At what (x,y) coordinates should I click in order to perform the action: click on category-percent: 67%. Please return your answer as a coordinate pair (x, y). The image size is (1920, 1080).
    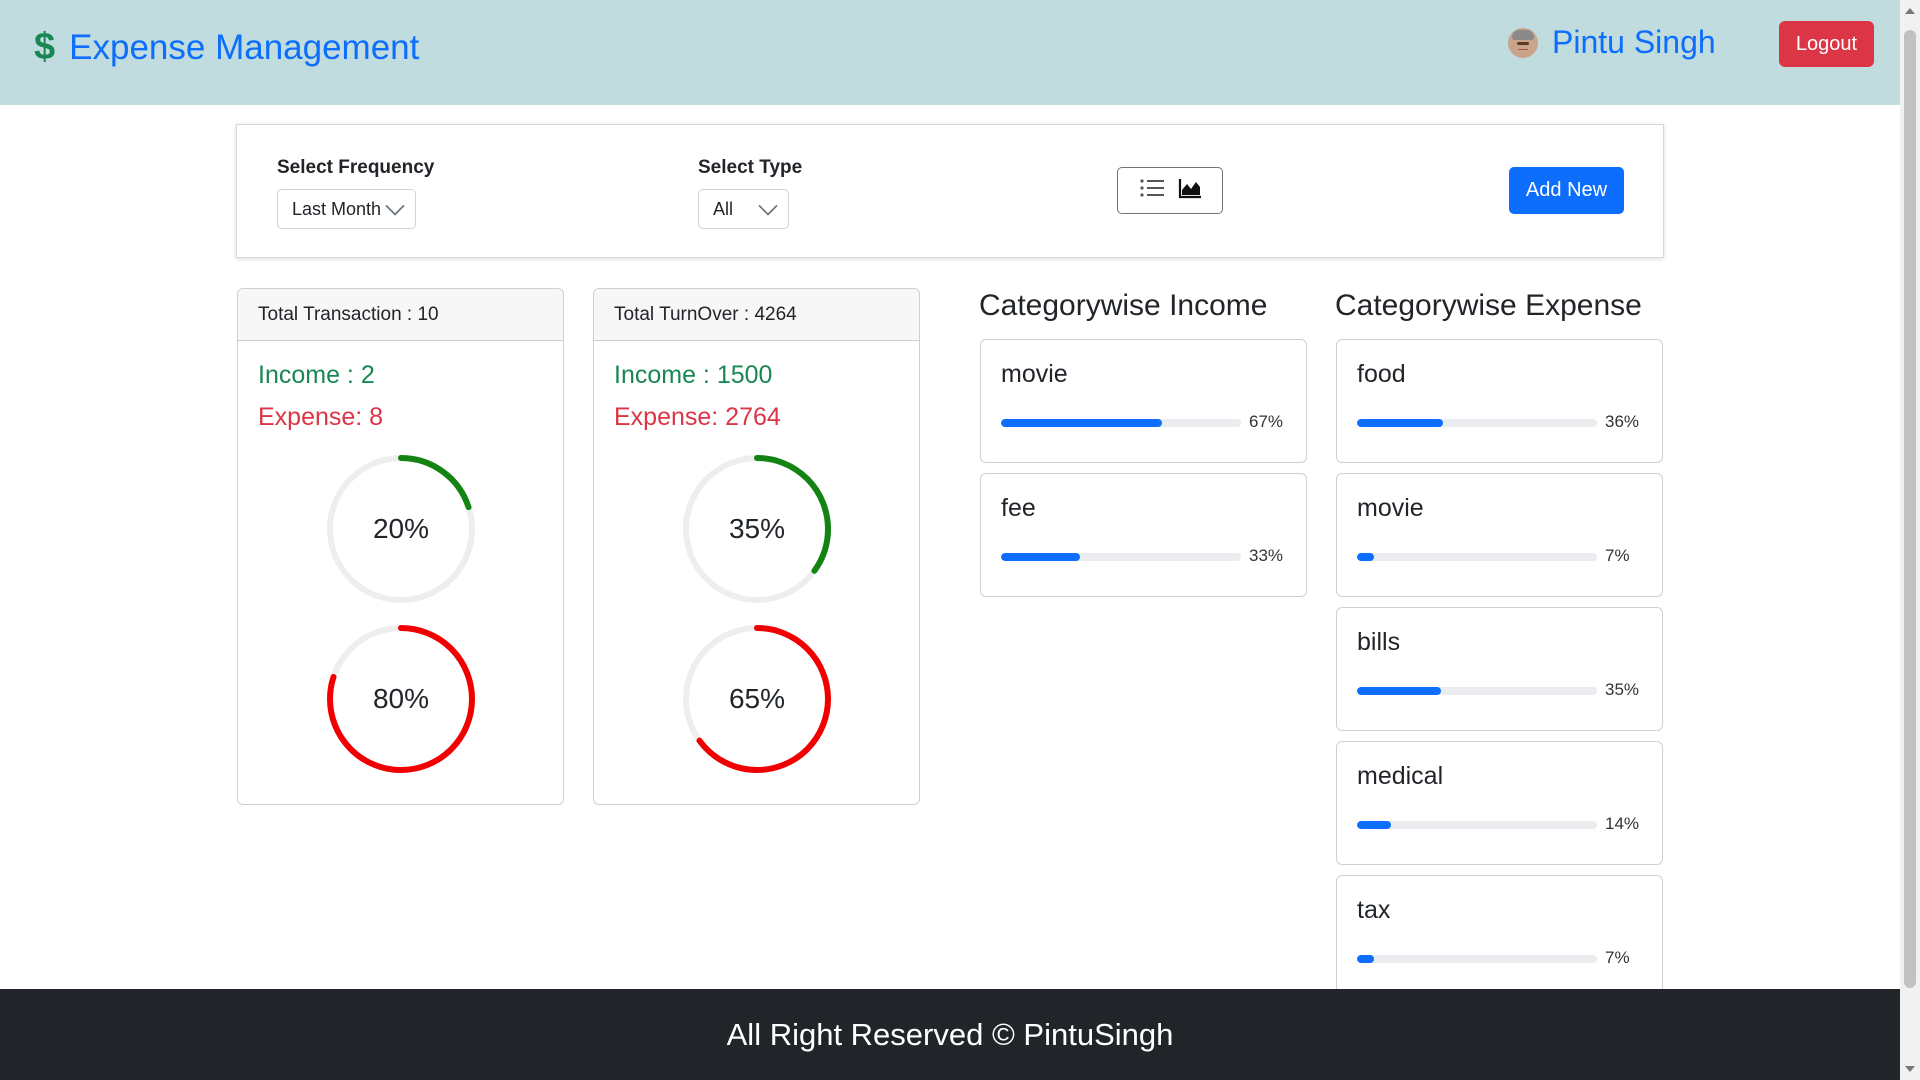
    Looking at the image, I should click on (1266, 421).